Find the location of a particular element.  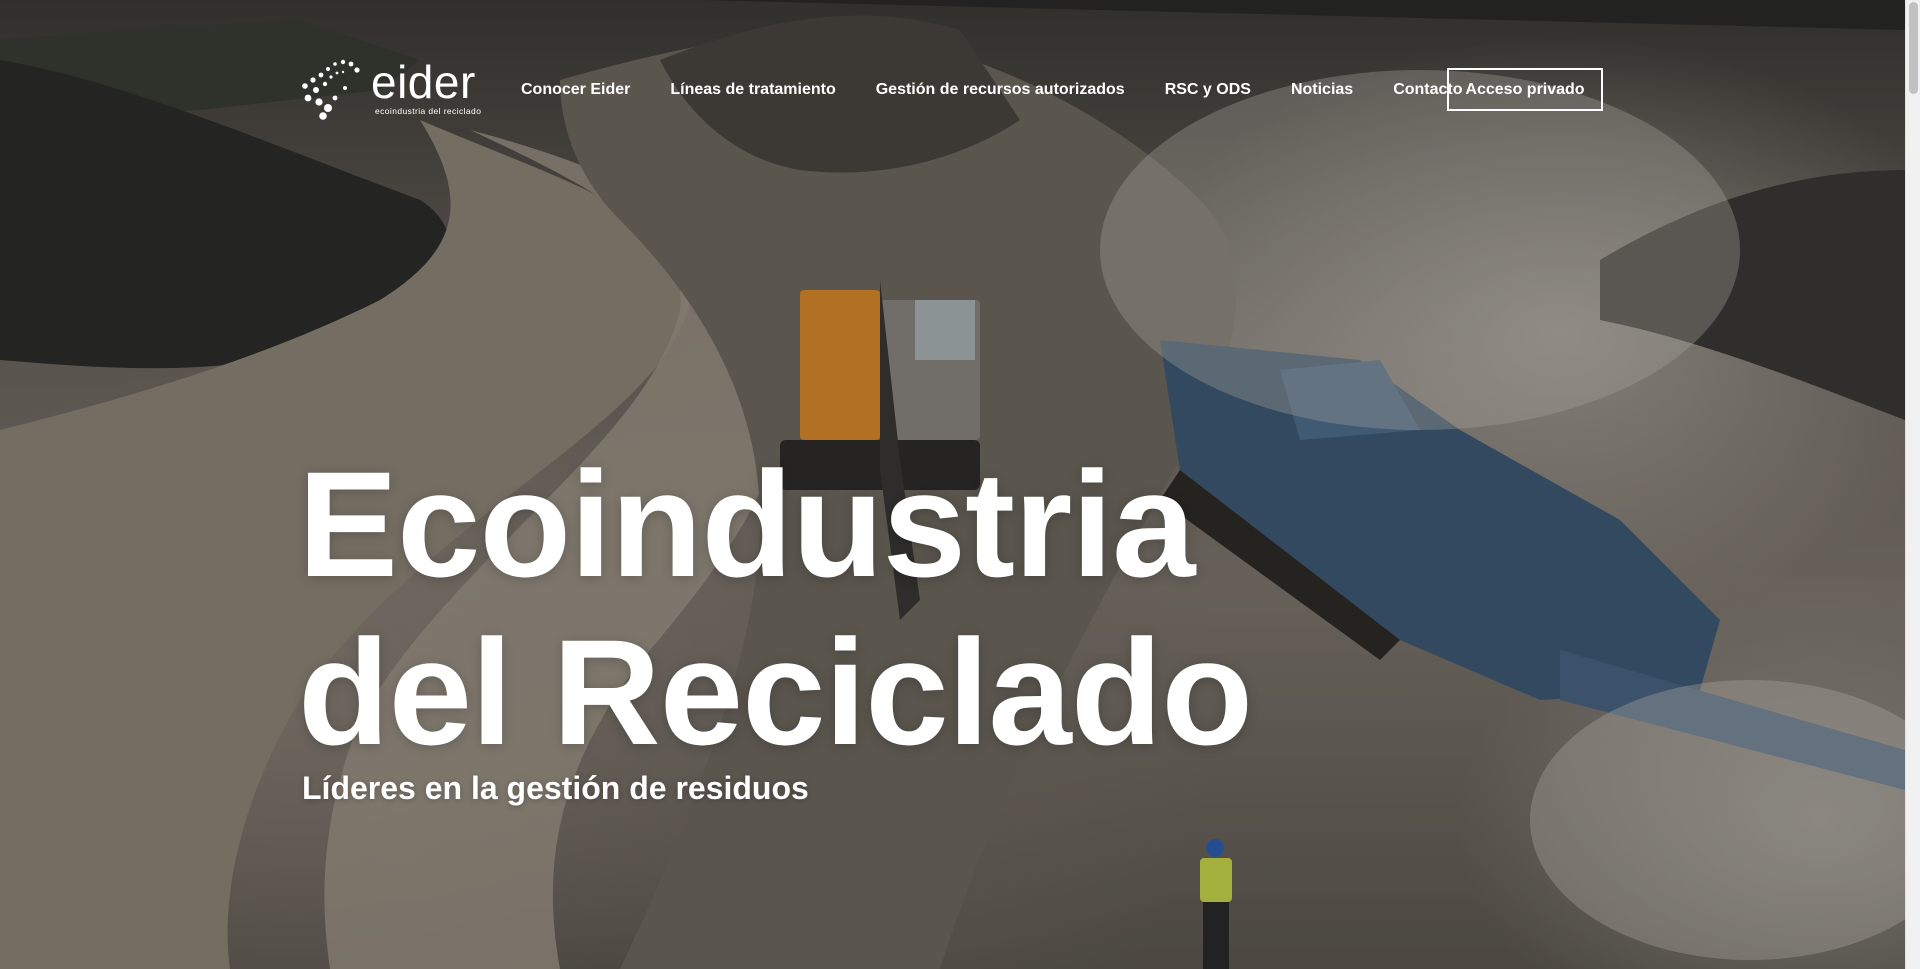

dots-logo-icon is located at coordinates (331, 89).